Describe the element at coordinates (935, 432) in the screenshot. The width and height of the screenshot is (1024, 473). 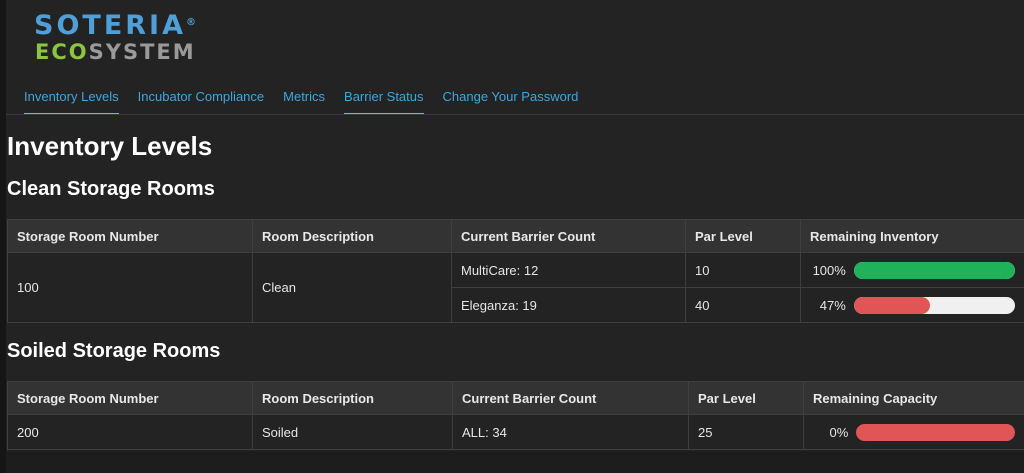
I see `capacity-progress-bar` at that location.